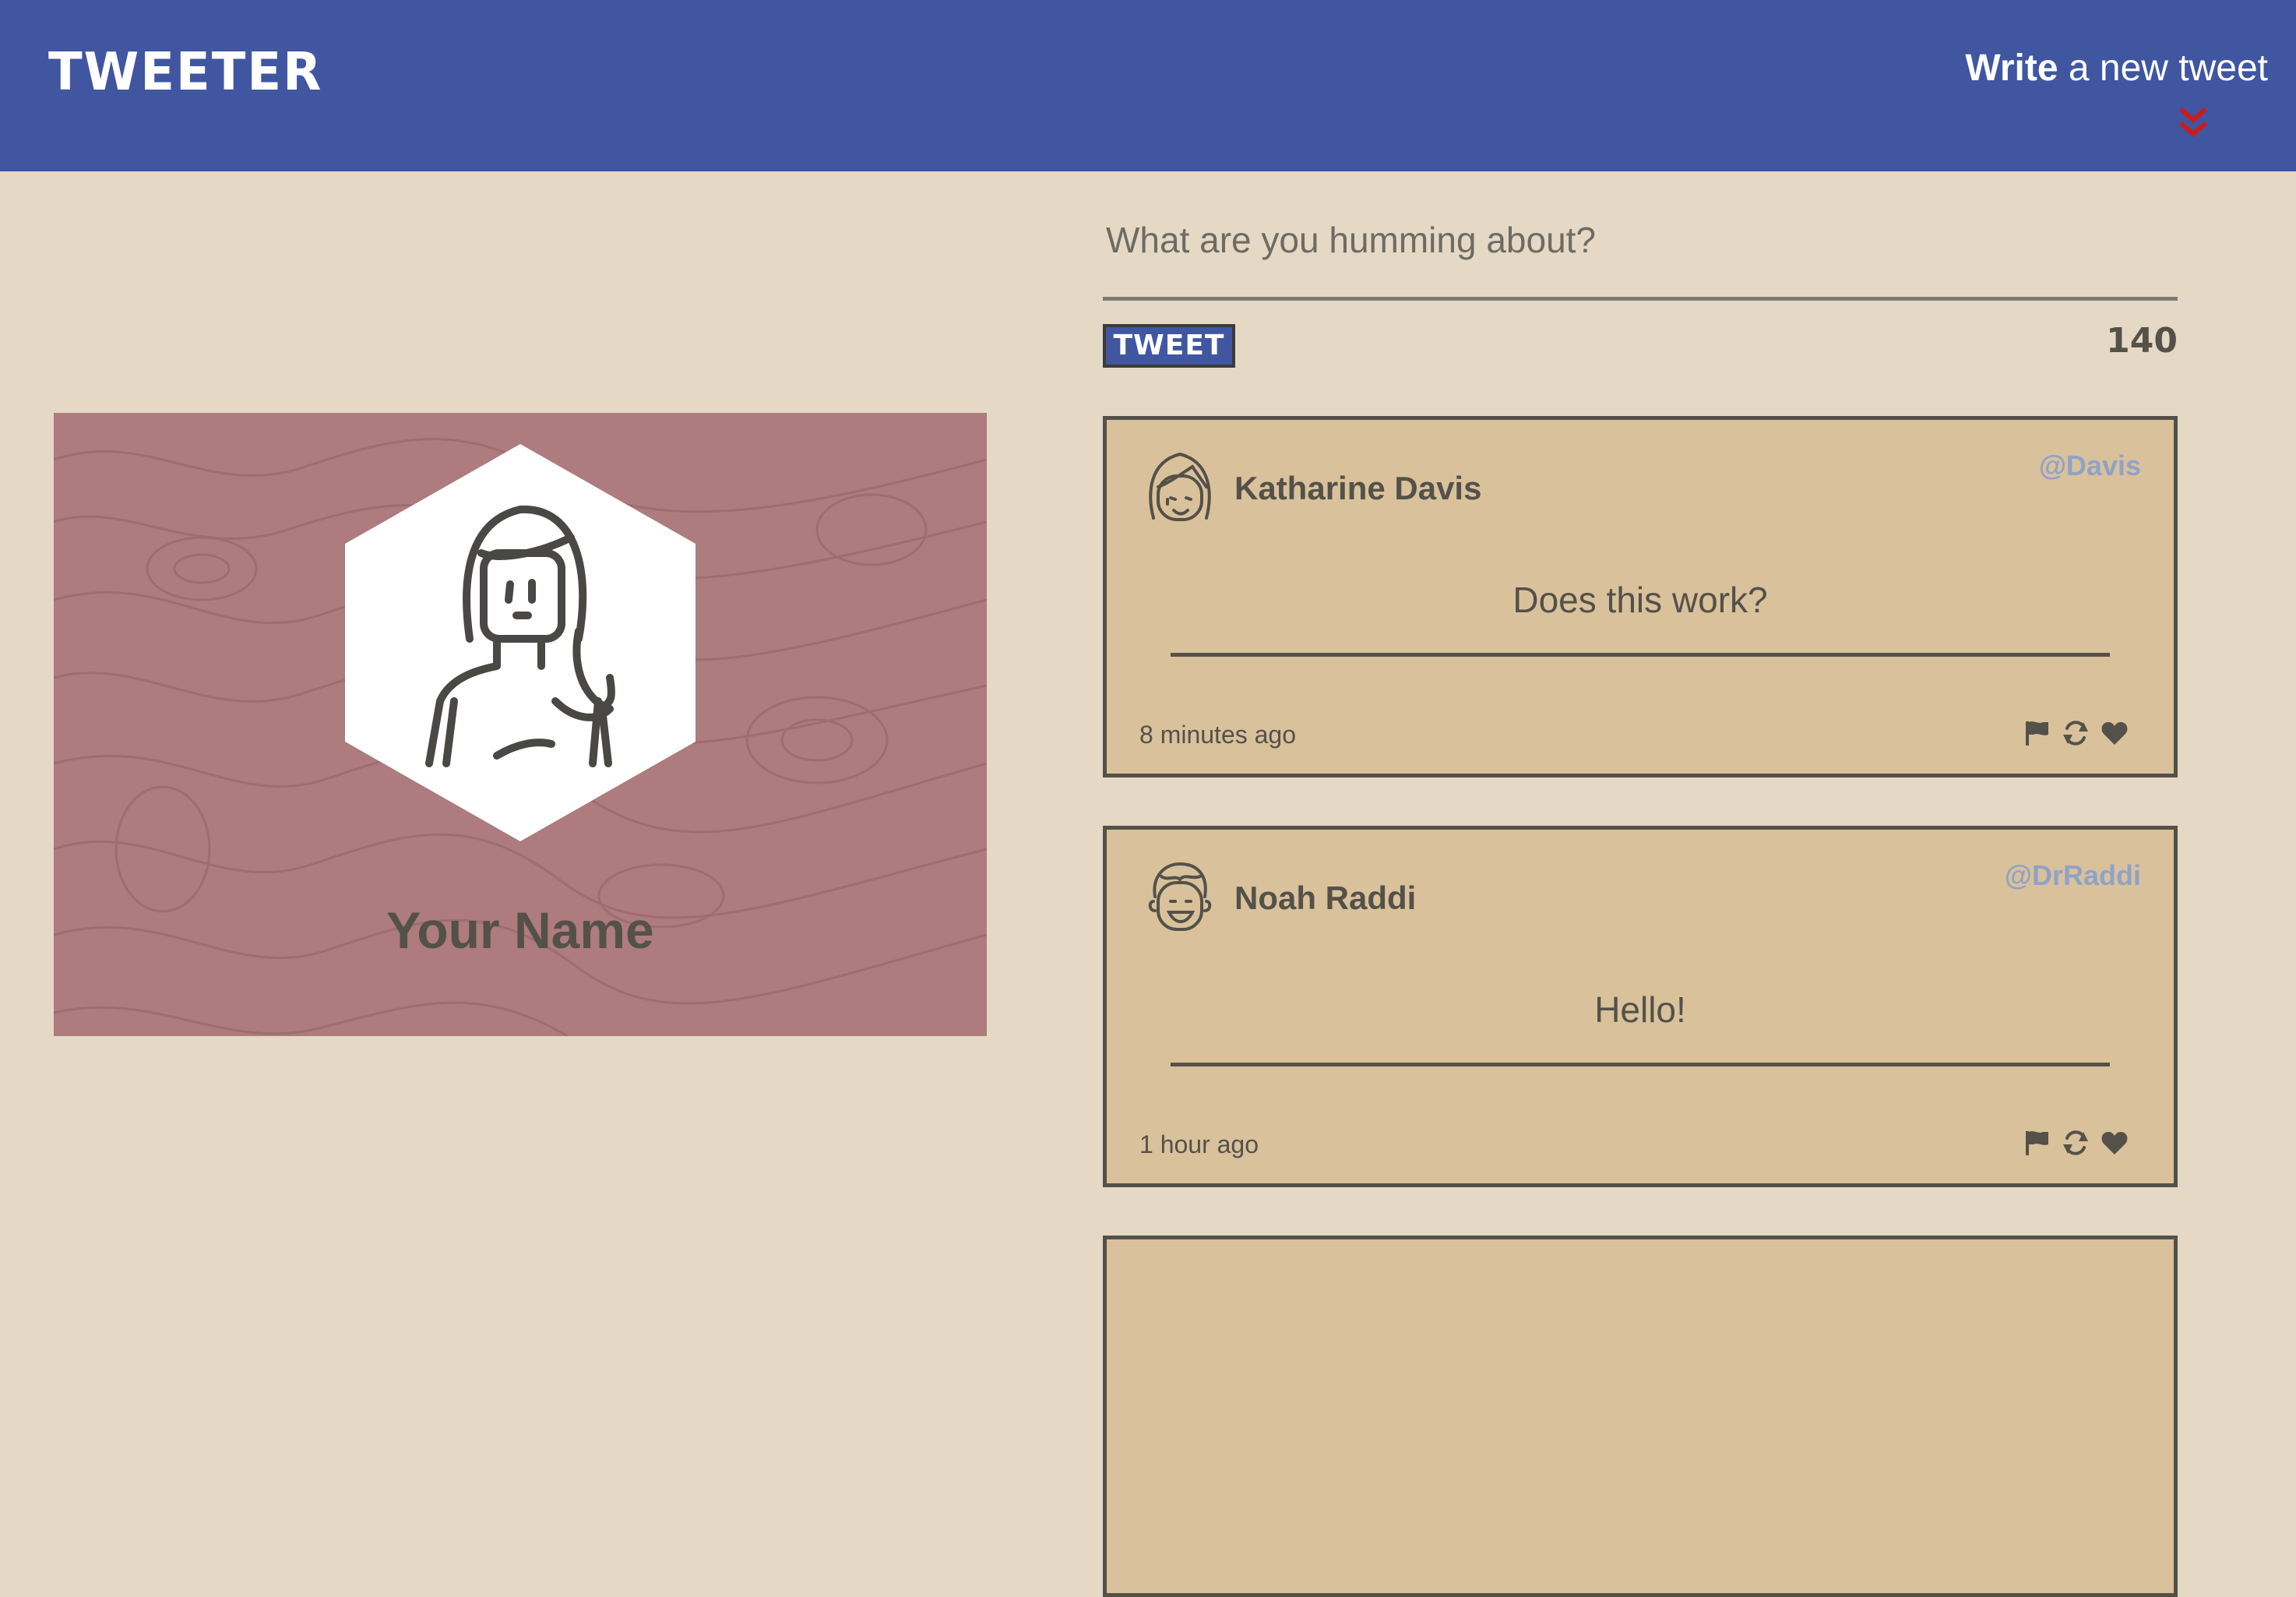  What do you see at coordinates (2163, 69) in the screenshot?
I see `compose-link-rest: a new tweet` at bounding box center [2163, 69].